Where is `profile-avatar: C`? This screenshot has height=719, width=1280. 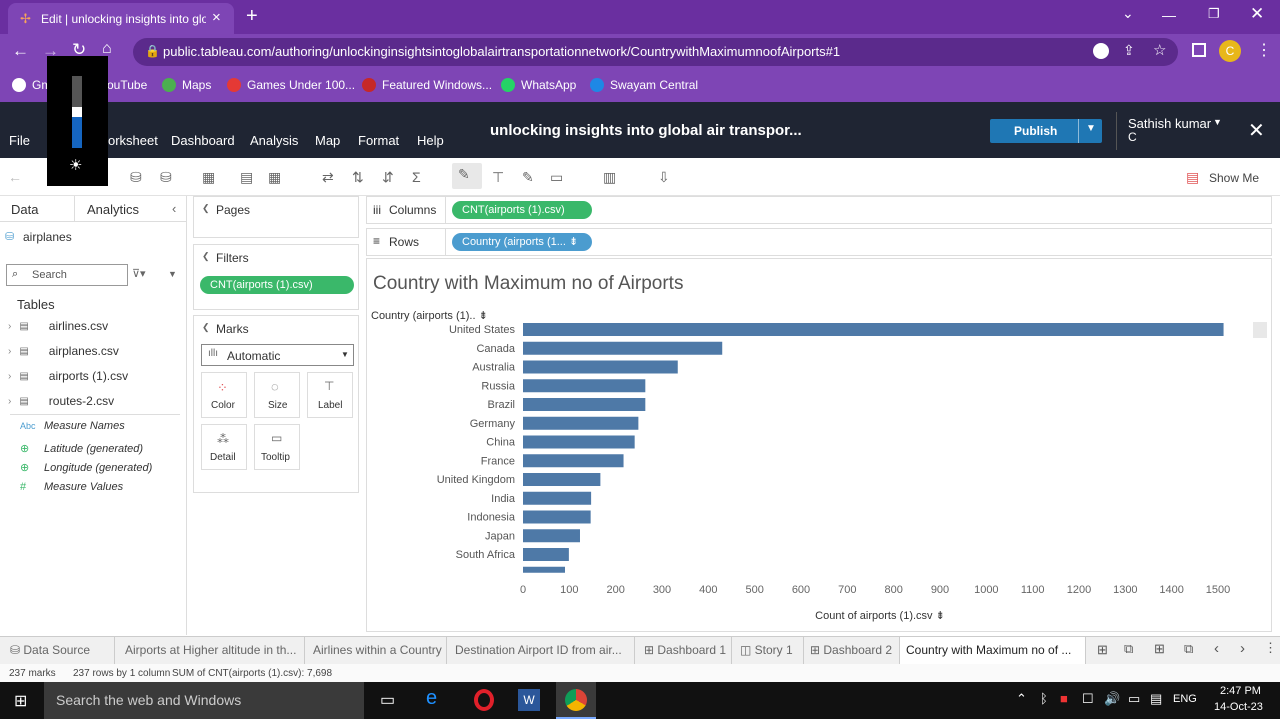
profile-avatar: C is located at coordinates (1230, 51).